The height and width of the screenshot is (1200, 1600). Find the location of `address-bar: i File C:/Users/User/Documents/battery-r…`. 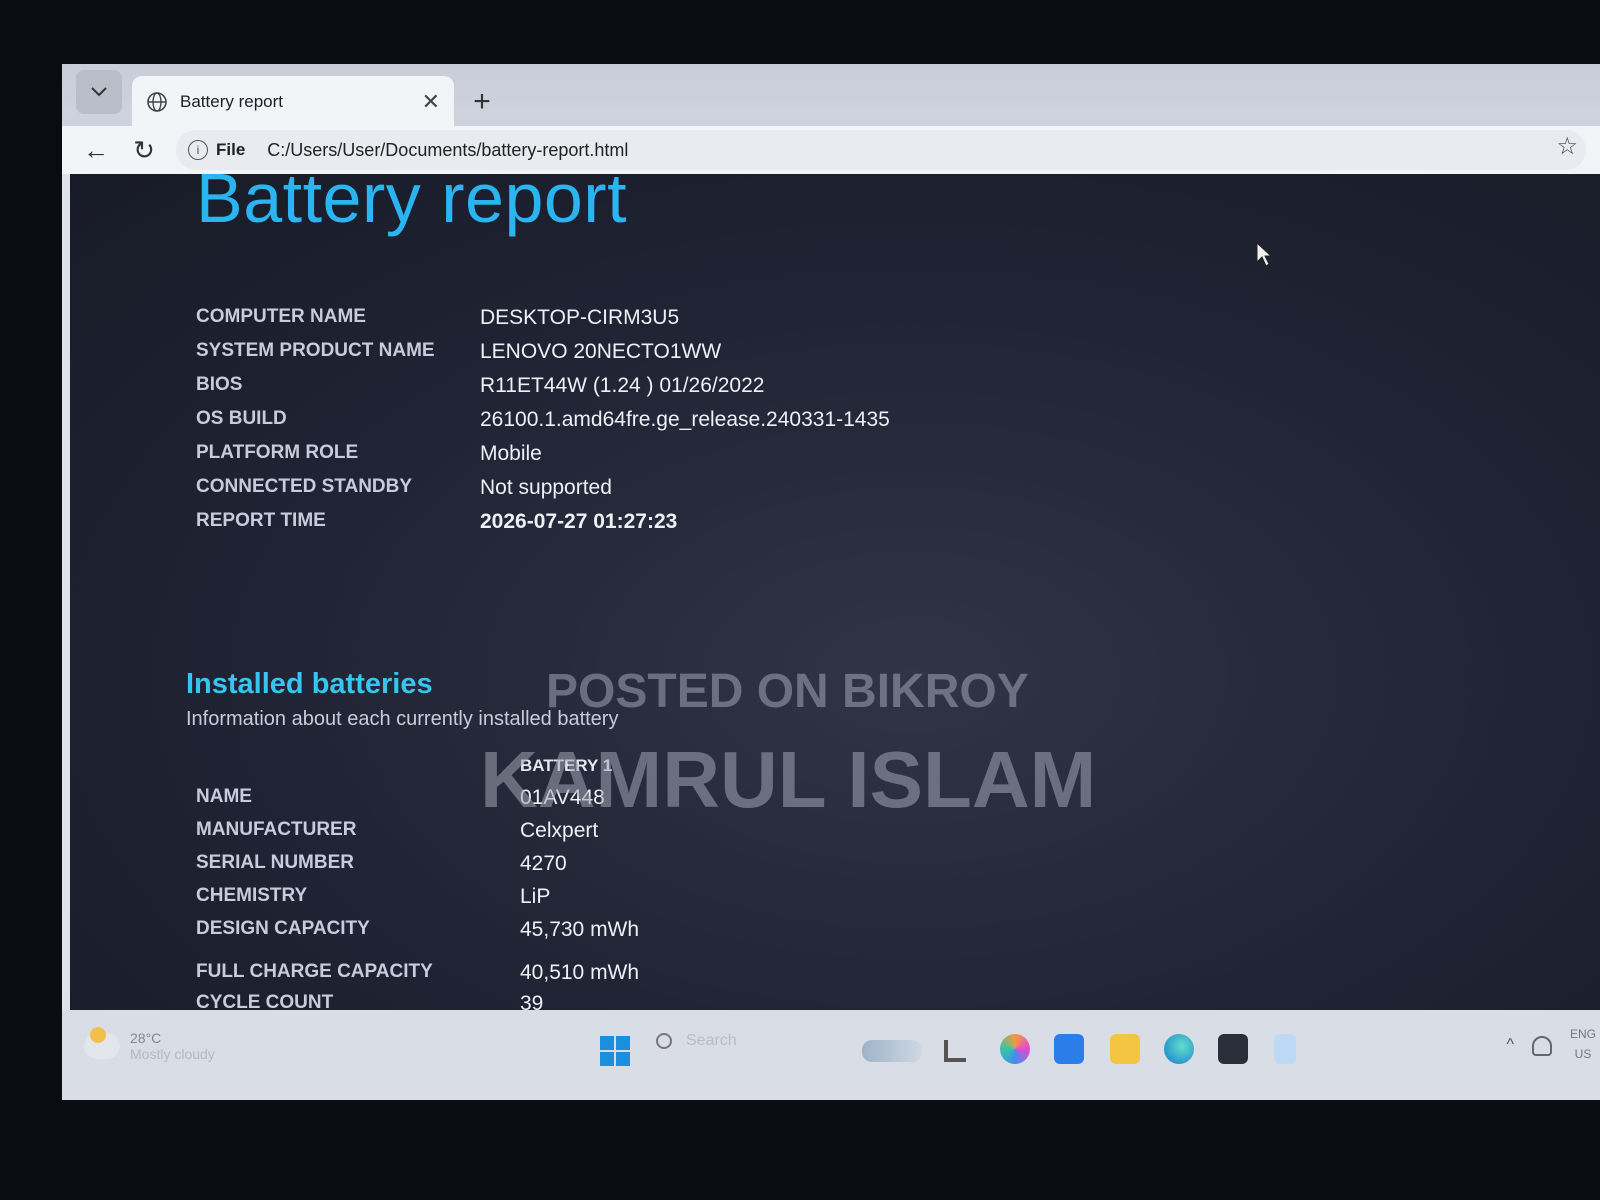

address-bar: i File C:/Users/User/Documents/battery-r… is located at coordinates (881, 150).